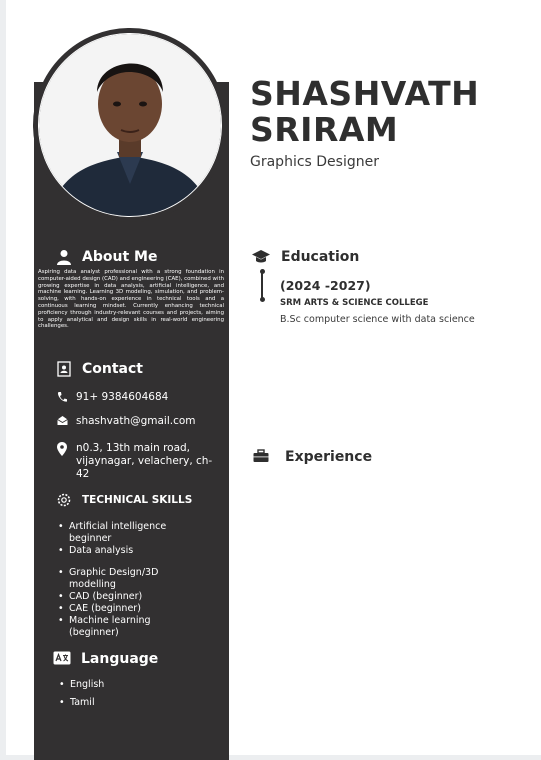 This screenshot has width=541, height=760. I want to click on language-list: English Tamil, so click(81, 694).